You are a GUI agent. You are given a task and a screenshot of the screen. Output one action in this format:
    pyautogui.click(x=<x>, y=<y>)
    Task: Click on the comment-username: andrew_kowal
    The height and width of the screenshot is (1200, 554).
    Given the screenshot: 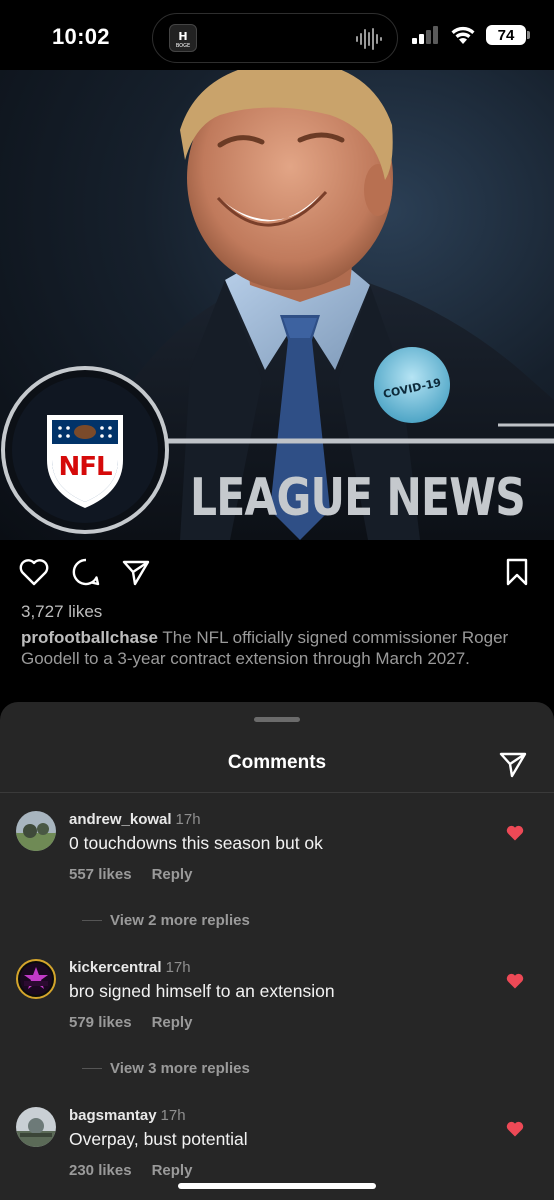 What is the action you would take?
    pyautogui.click(x=120, y=819)
    